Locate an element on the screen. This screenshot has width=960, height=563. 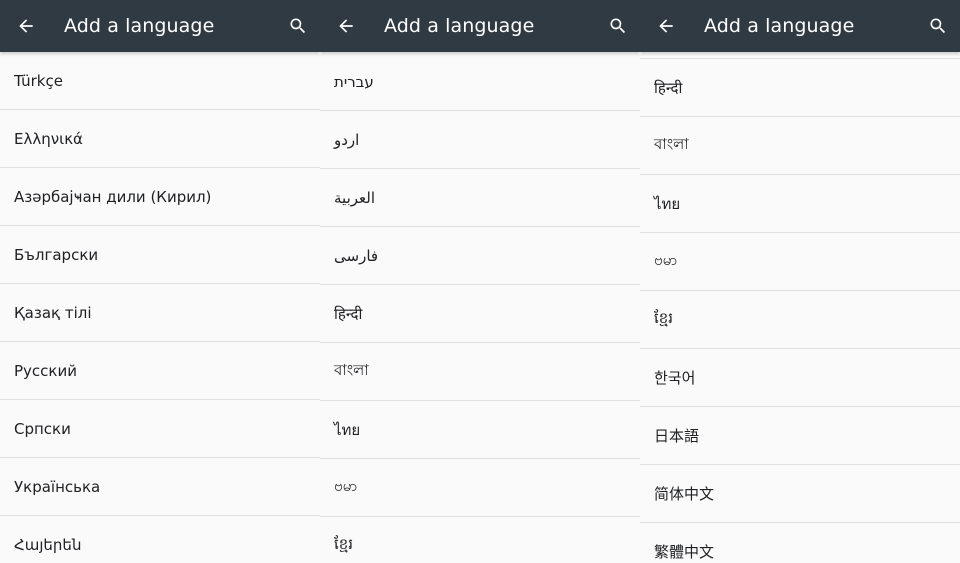
language-item-label: Русский is located at coordinates (45, 370).